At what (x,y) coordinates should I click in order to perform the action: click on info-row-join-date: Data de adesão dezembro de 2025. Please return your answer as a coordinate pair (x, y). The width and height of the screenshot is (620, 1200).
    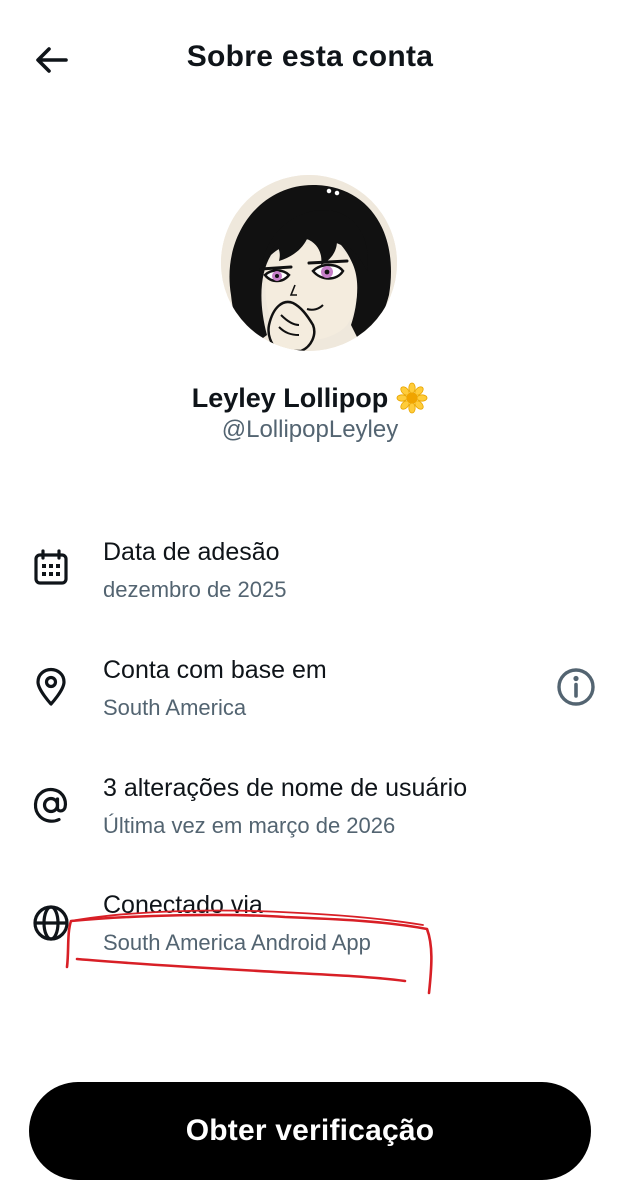
    Looking at the image, I should click on (310, 580).